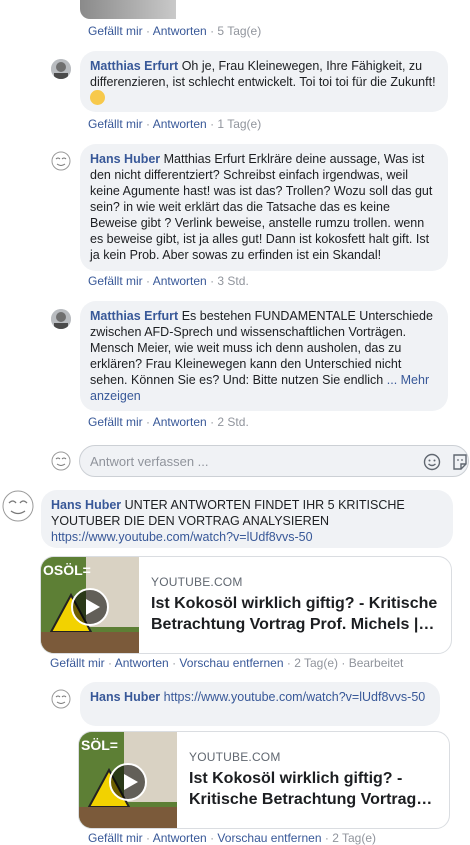 The height and width of the screenshot is (845, 470). Describe the element at coordinates (376, 663) in the screenshot. I see `edited-label: Bearbeitet` at that location.